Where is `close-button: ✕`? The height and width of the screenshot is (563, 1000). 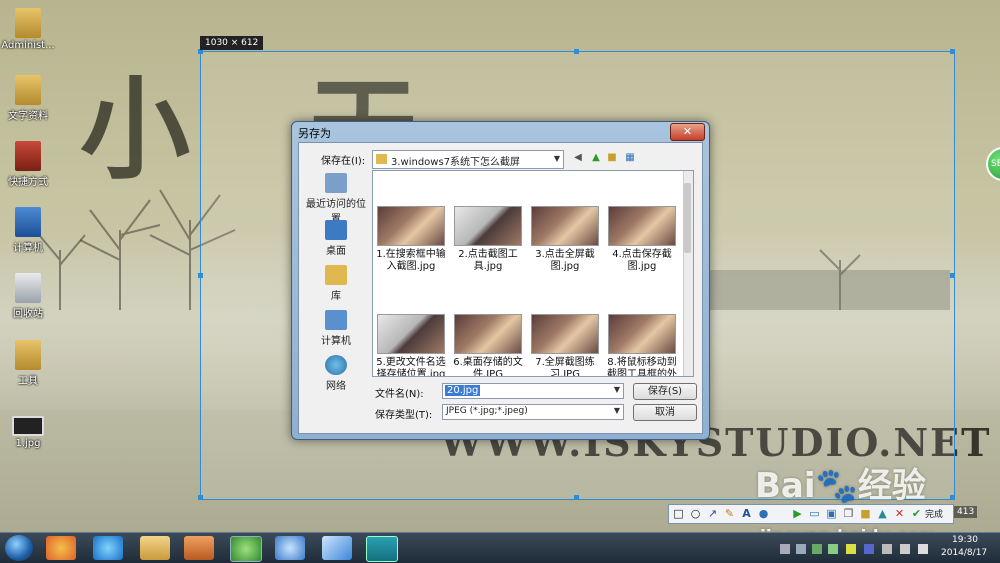
close-button: ✕ is located at coordinates (687, 132).